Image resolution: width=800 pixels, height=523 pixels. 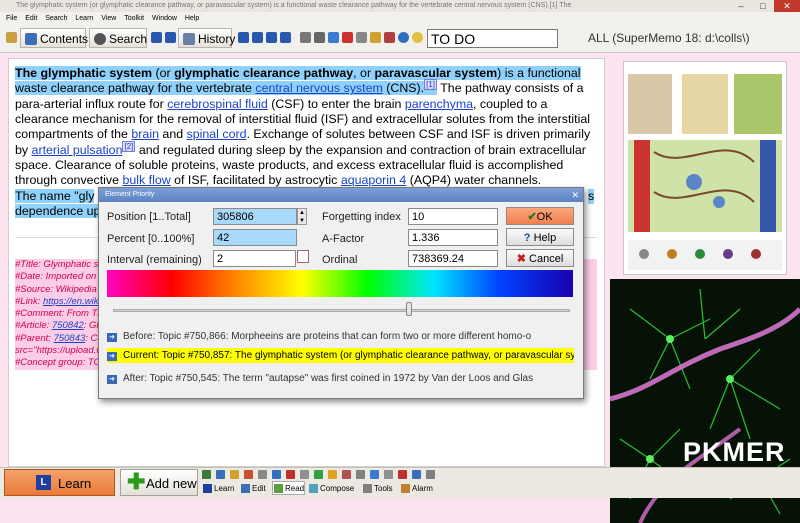 What do you see at coordinates (347, 37) in the screenshot?
I see `mail-icon` at bounding box center [347, 37].